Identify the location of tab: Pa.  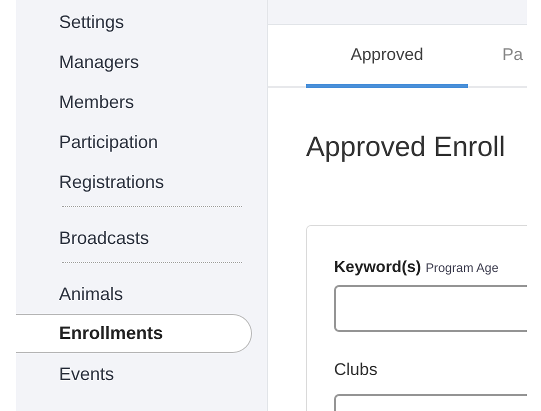
(495, 66).